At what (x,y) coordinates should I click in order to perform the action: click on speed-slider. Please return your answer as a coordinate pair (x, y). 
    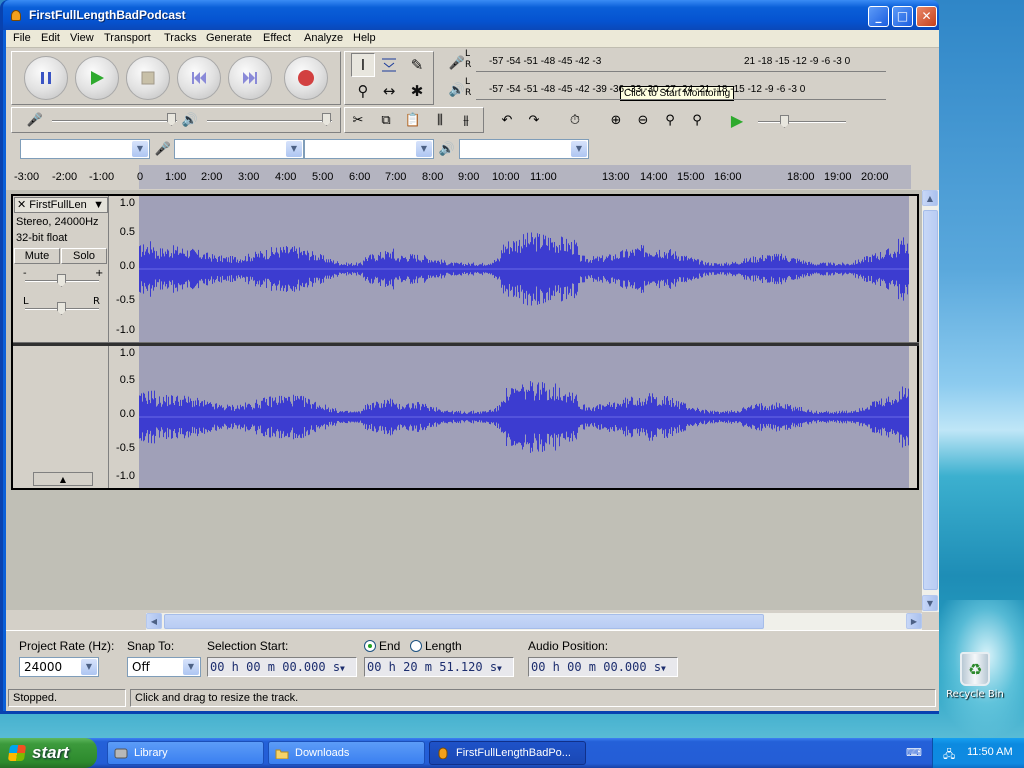
    Looking at the image, I should click on (784, 121).